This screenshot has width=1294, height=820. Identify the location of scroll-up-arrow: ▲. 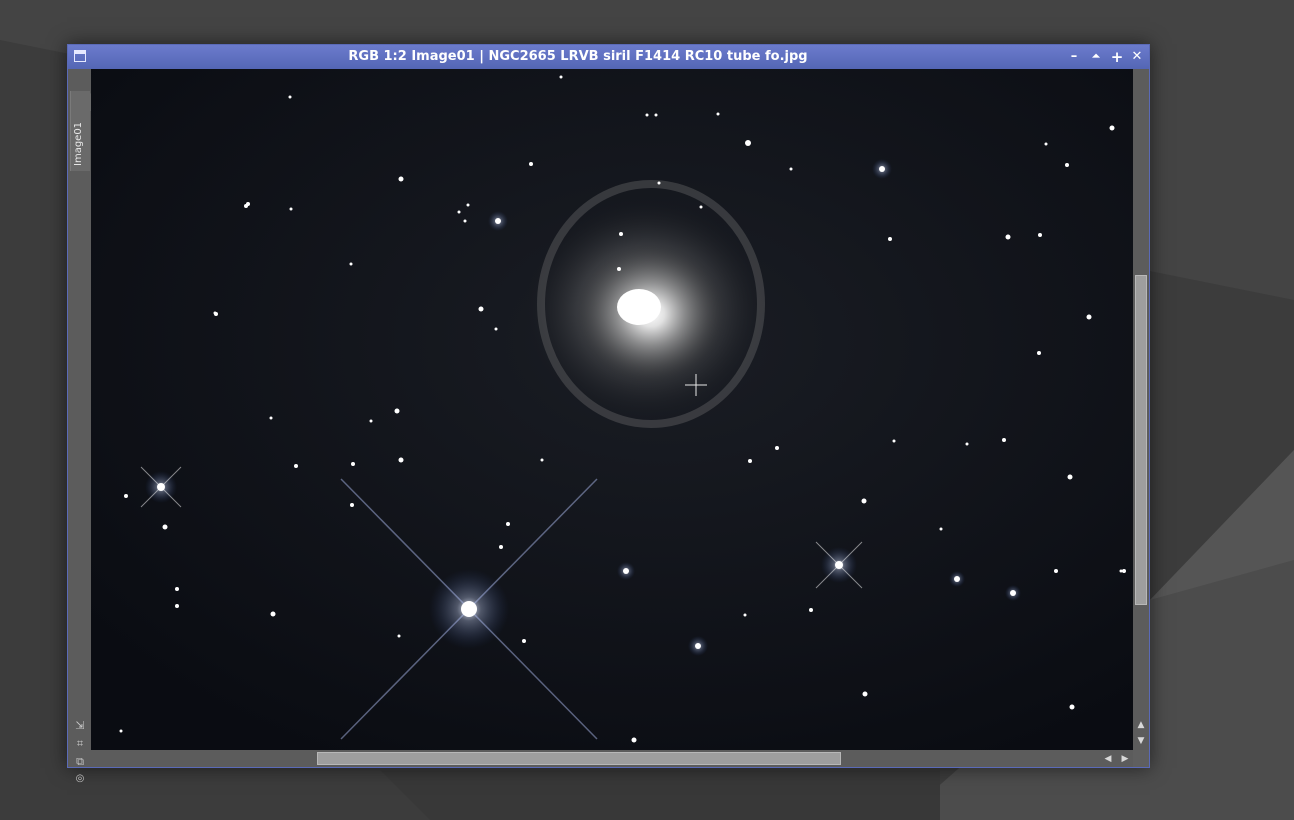
(1141, 725).